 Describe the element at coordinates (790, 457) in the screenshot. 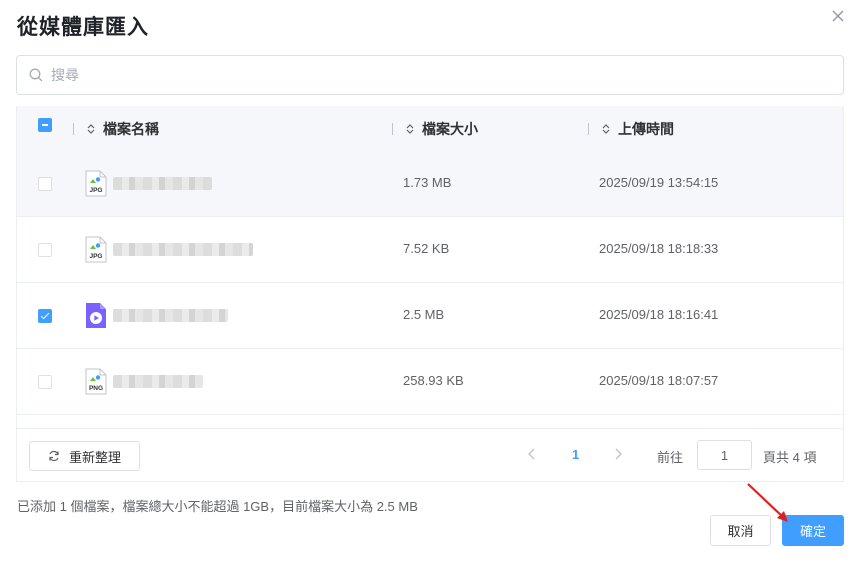

I see `total-count: 頁共 4 項` at that location.